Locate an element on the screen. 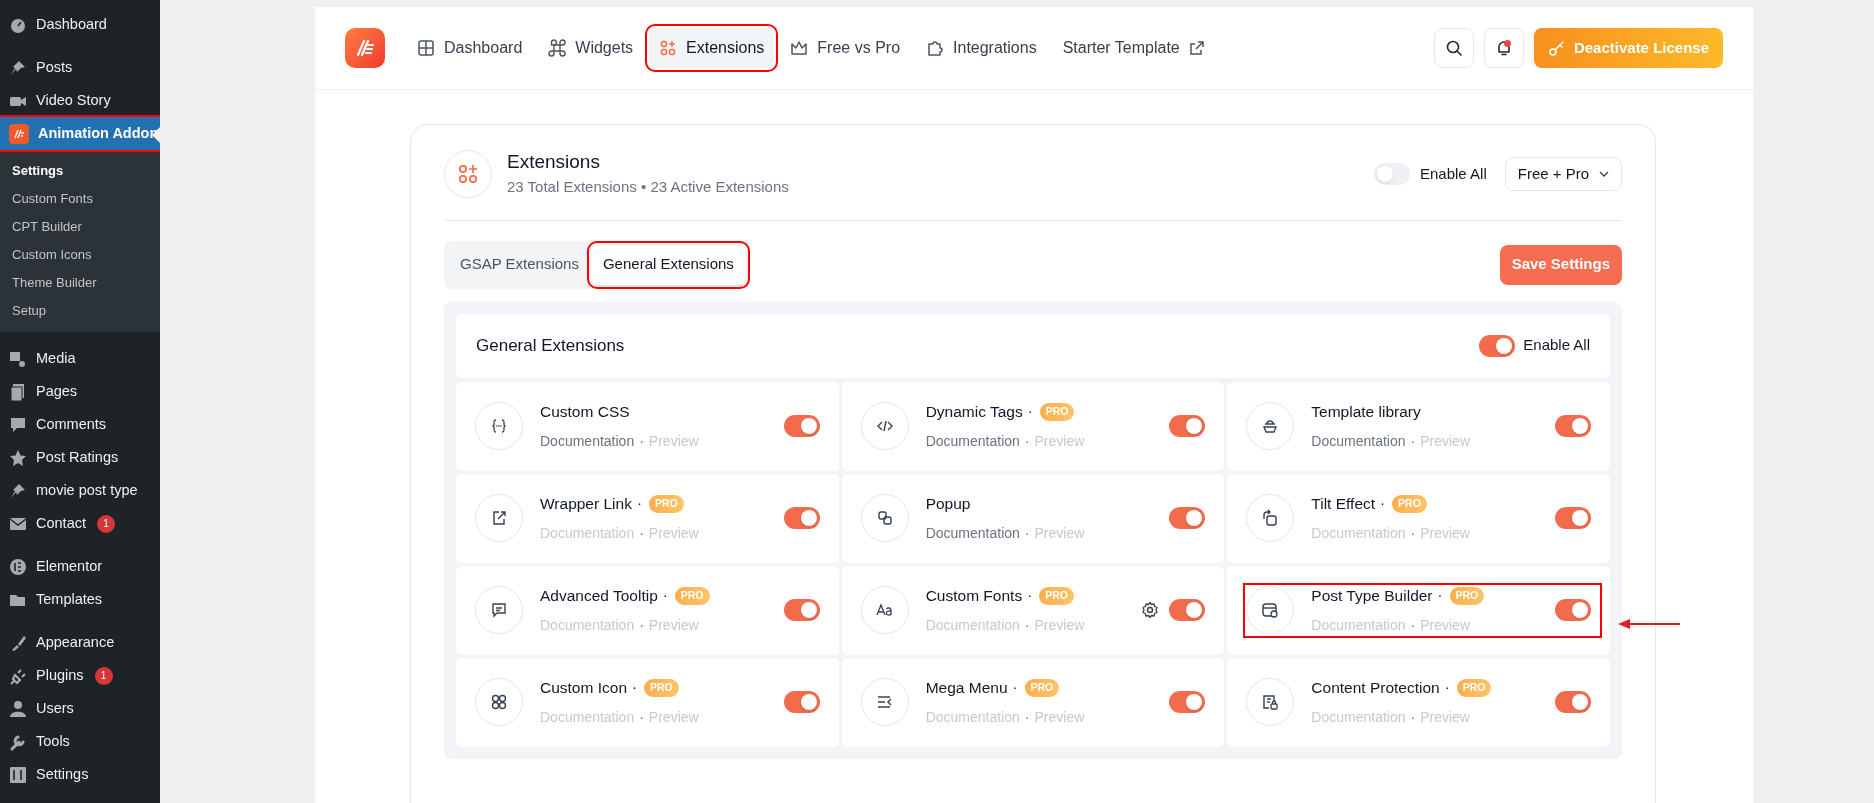 The width and height of the screenshot is (1874, 803). sidebar-item: Tools is located at coordinates (80, 741).